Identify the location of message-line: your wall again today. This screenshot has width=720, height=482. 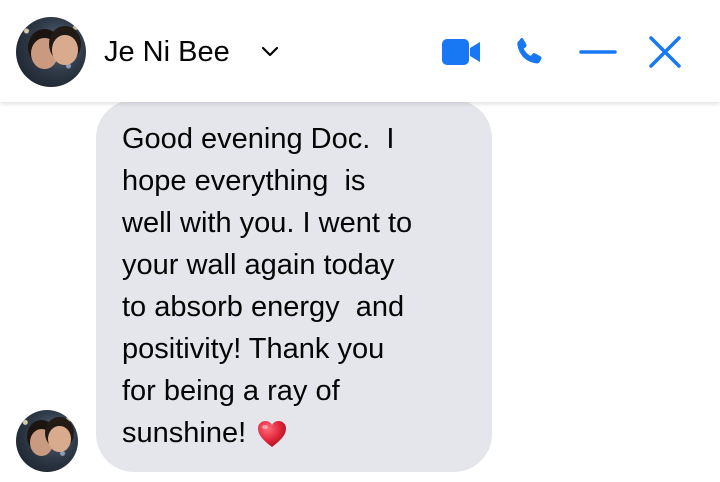
(258, 265).